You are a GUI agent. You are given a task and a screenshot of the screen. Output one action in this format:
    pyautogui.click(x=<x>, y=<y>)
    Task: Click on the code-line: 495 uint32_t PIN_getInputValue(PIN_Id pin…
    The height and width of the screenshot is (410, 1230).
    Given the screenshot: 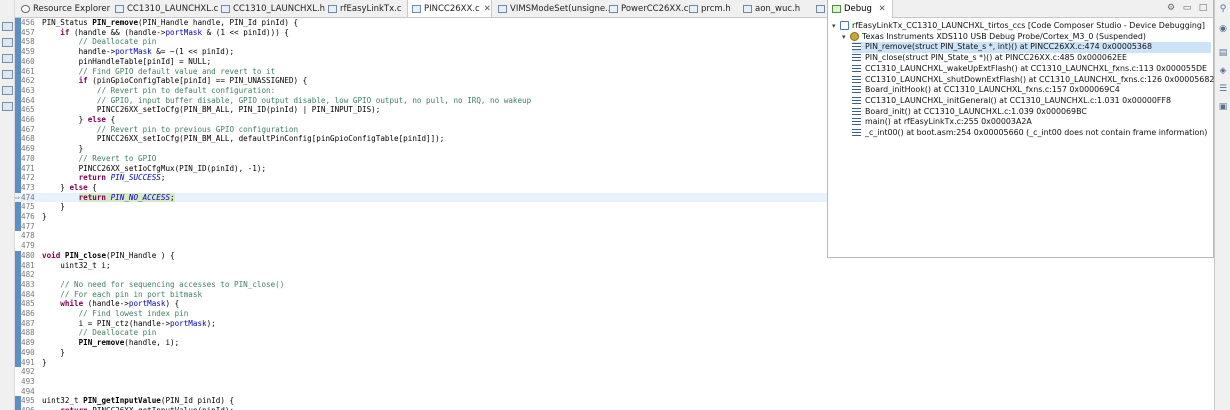 What is the action you would take?
    pyautogui.click(x=421, y=401)
    